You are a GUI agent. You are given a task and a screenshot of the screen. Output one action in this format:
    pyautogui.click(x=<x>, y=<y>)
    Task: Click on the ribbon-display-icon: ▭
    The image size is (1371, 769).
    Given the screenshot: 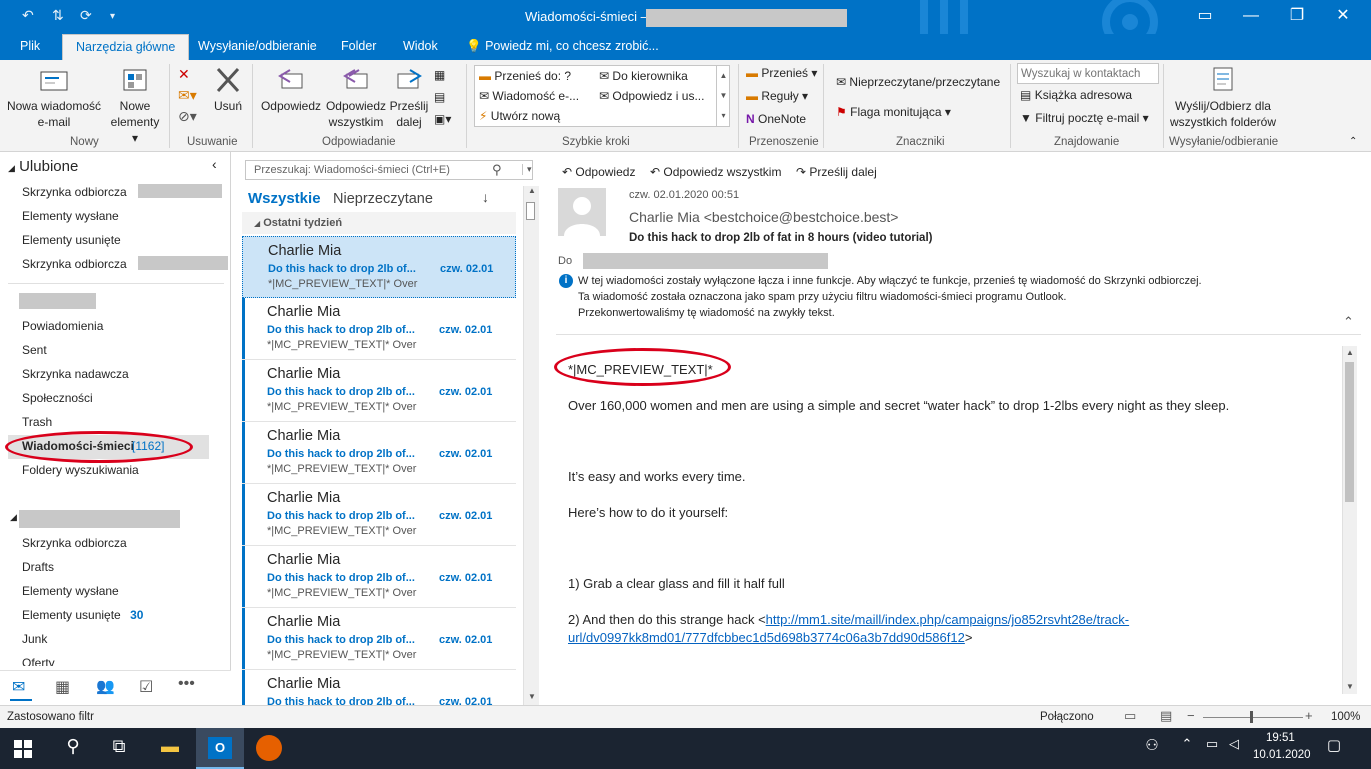 What is the action you would take?
    pyautogui.click(x=1205, y=17)
    